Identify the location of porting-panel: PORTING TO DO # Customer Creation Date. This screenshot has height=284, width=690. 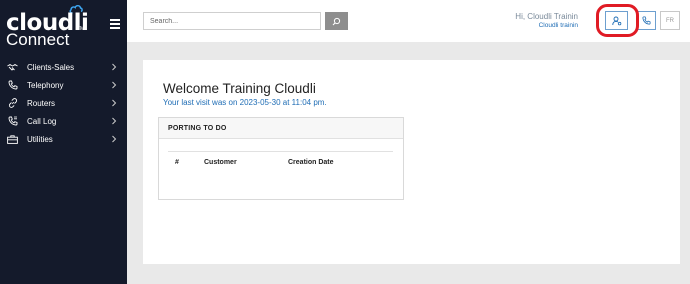
(281, 158).